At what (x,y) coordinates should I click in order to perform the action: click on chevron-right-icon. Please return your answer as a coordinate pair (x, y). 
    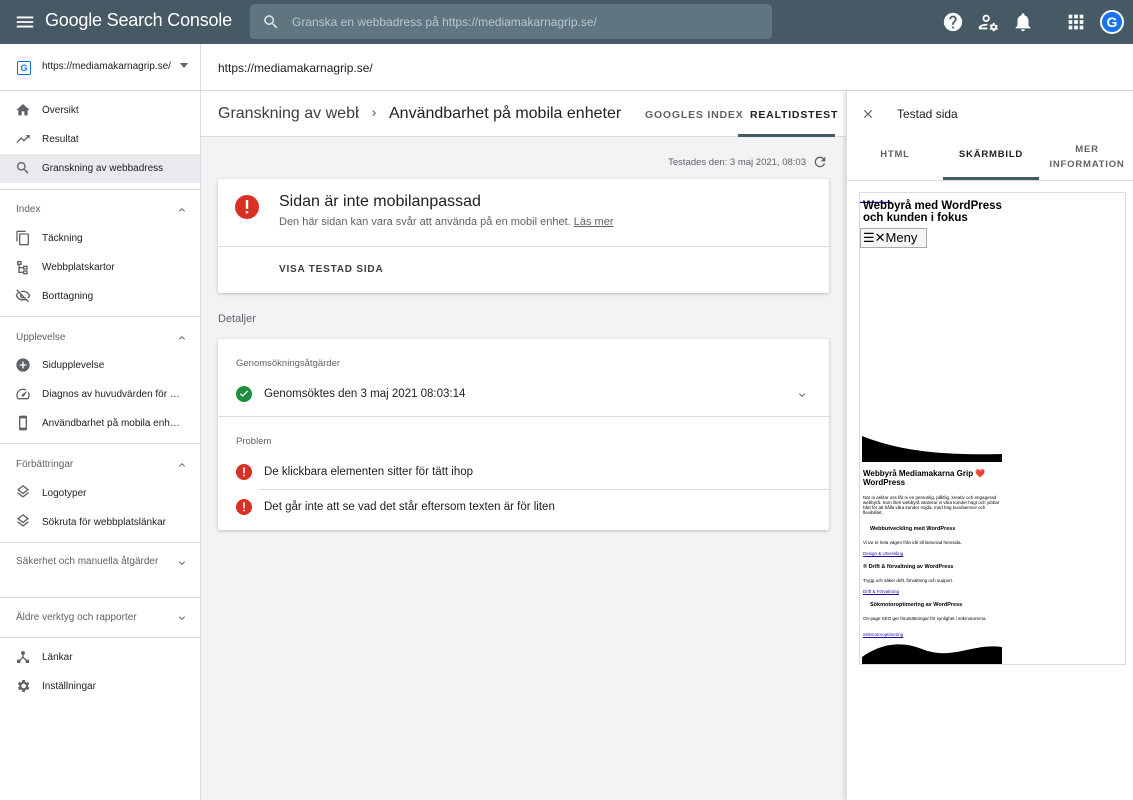
    Looking at the image, I should click on (374, 113).